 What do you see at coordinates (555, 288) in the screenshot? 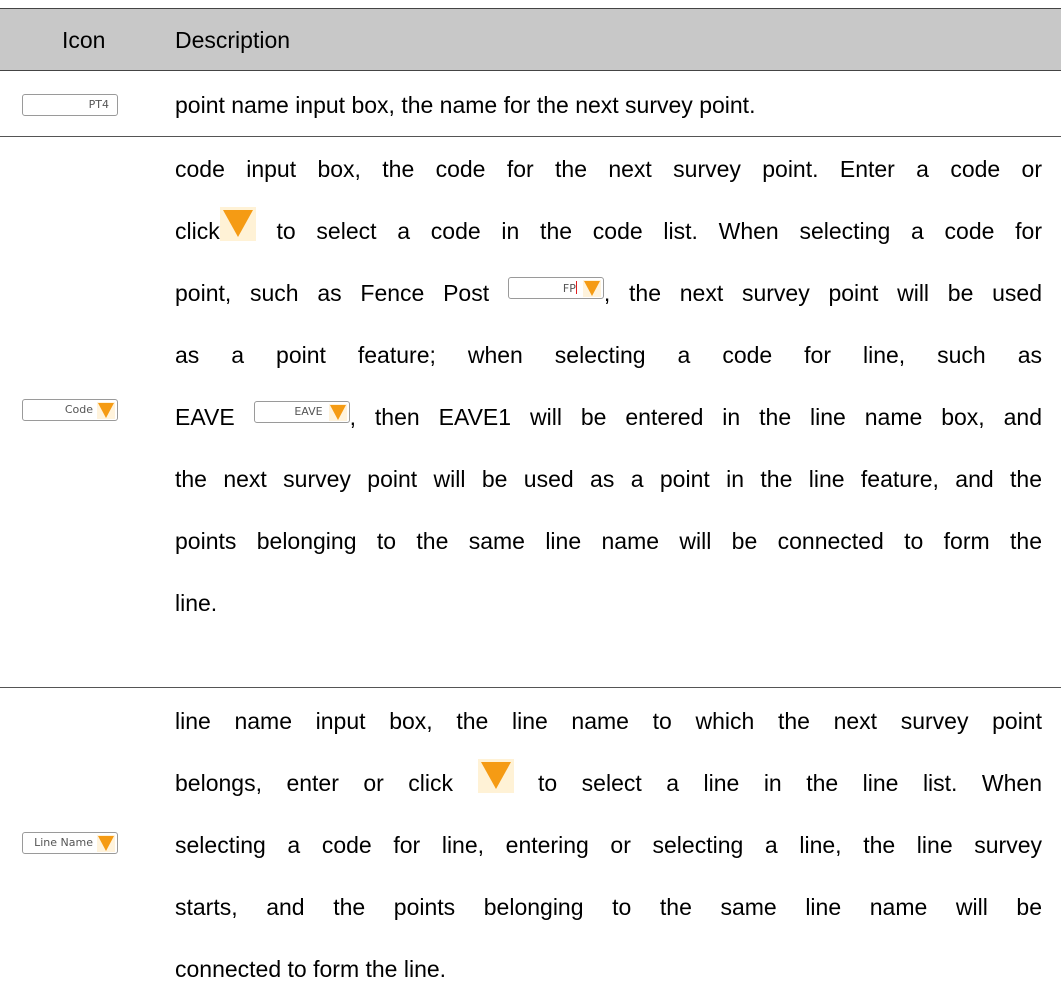
I see `fence-post-code-input: FP` at bounding box center [555, 288].